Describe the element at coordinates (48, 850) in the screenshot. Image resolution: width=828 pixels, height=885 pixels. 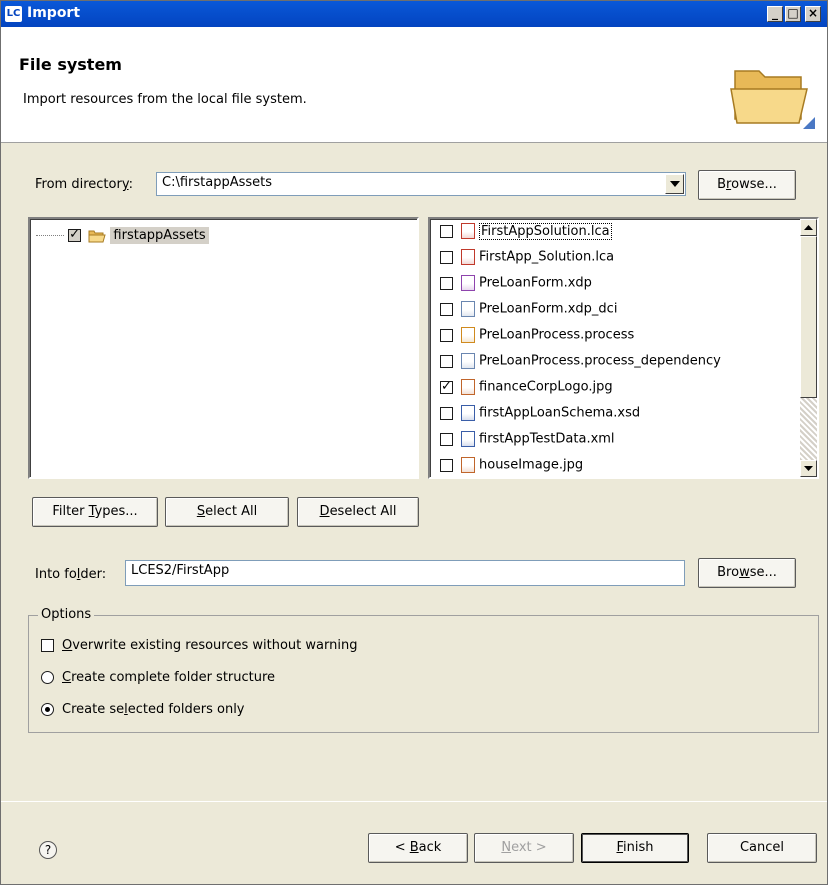
I see `help-icon: ?` at that location.